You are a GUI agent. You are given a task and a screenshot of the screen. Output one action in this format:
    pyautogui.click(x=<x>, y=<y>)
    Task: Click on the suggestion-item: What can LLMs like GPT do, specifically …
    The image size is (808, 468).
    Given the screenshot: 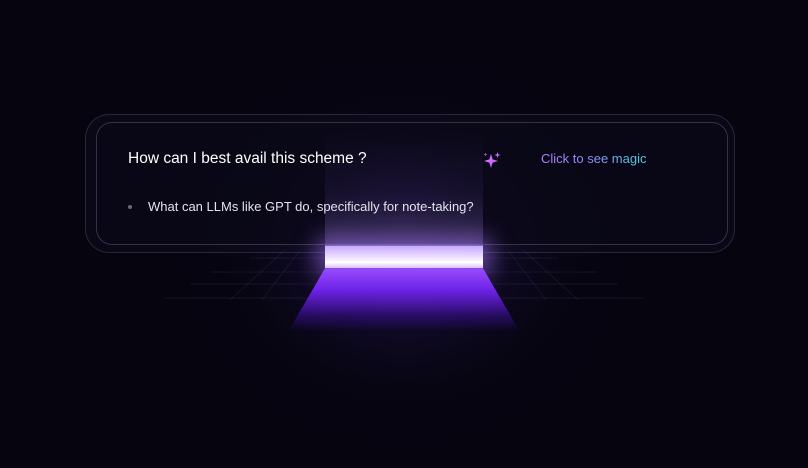 What is the action you would take?
    pyautogui.click(x=301, y=206)
    